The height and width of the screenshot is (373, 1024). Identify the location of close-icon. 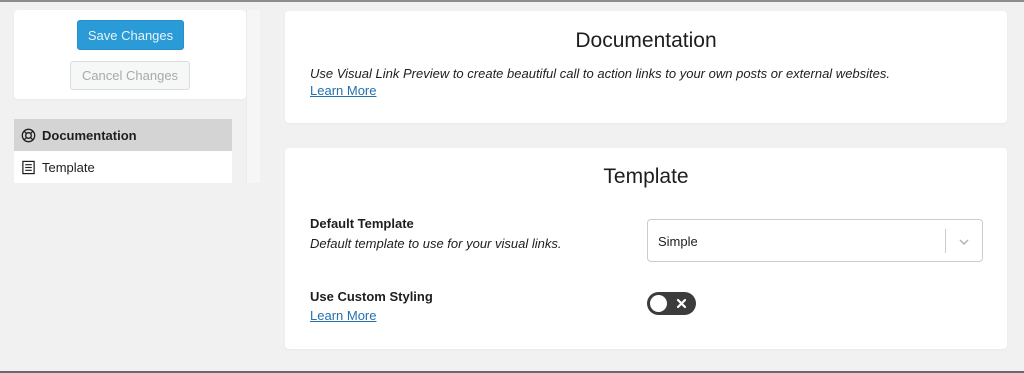
(681, 303).